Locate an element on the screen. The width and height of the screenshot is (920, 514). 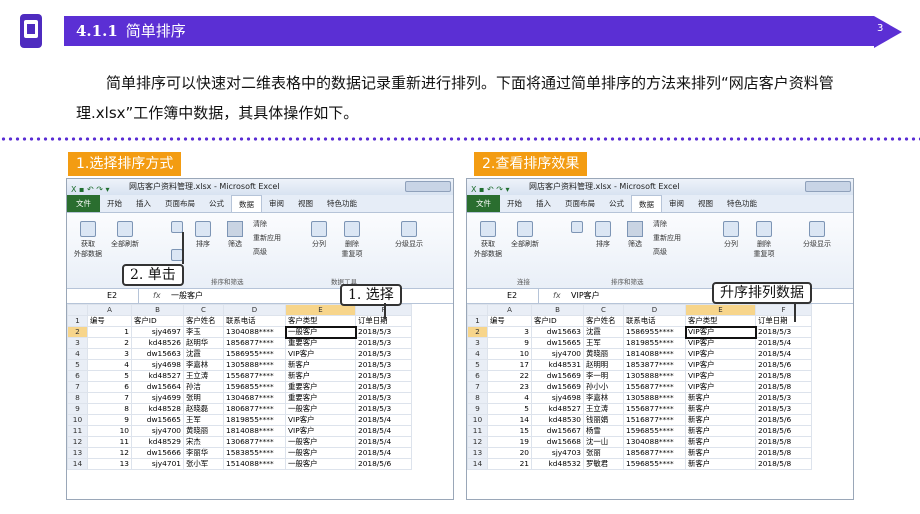
cell: 张明 is located at coordinates (203, 398).